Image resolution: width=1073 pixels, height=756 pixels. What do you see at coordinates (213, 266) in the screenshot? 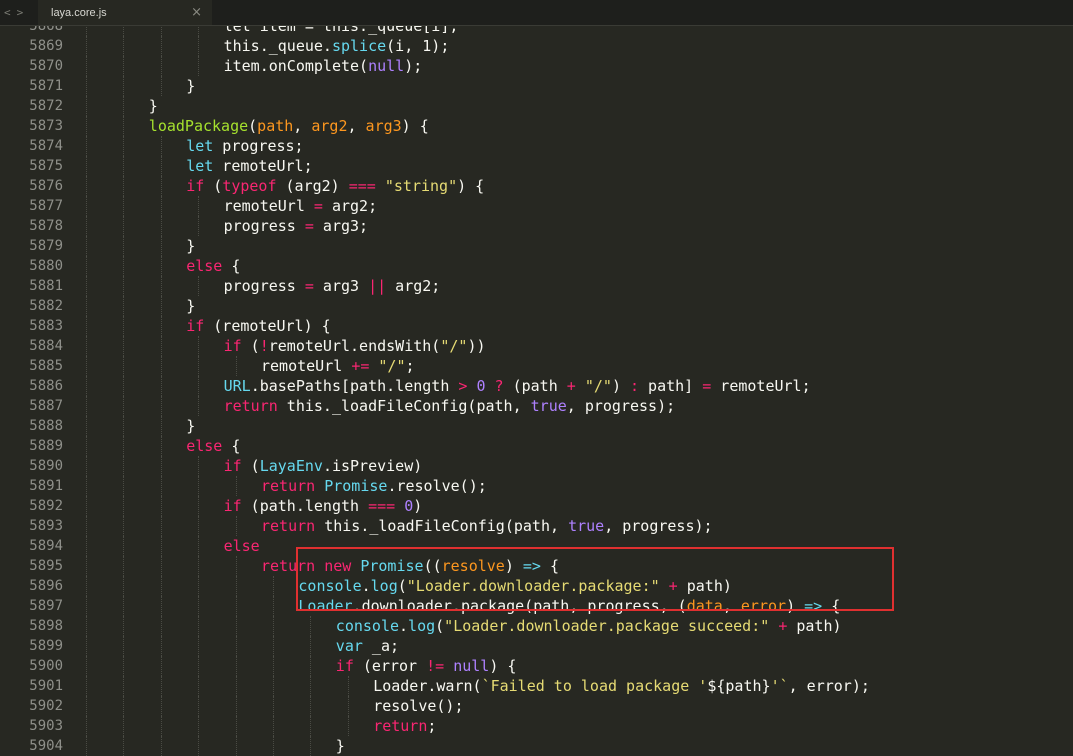
I see `code-text: else {` at bounding box center [213, 266].